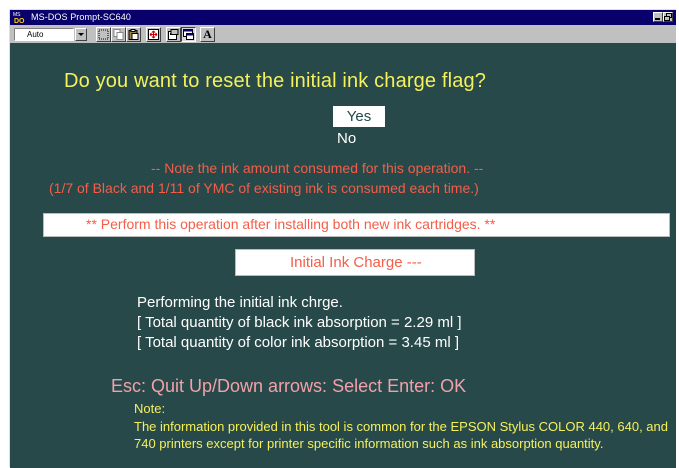 The image size is (679, 468). What do you see at coordinates (81, 17) in the screenshot?
I see `window-title: MS-DOS Prompt-SC640` at bounding box center [81, 17].